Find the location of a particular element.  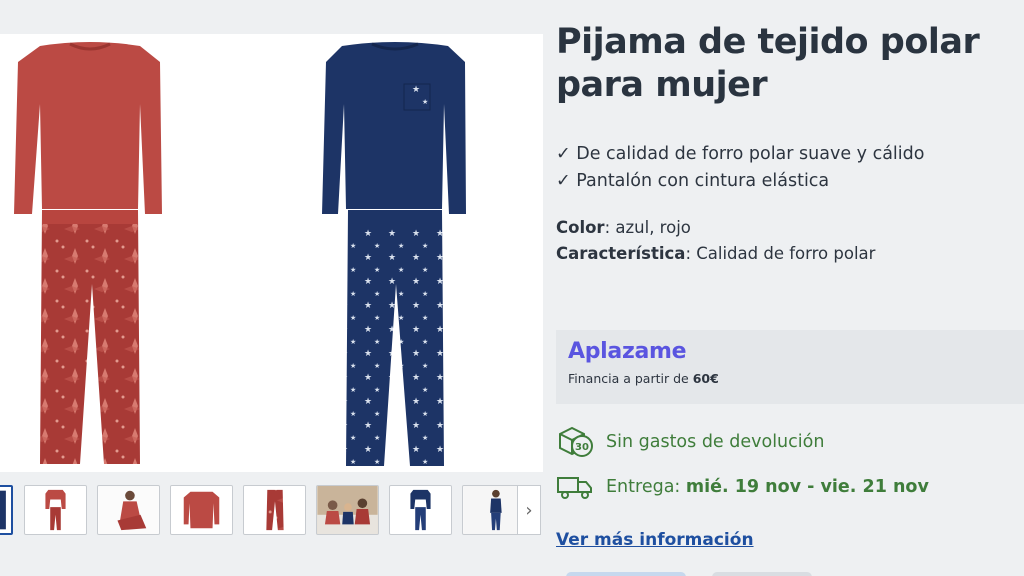

delivery-dates: mié. 19 nov - vie. 21 nov is located at coordinates (807, 487).